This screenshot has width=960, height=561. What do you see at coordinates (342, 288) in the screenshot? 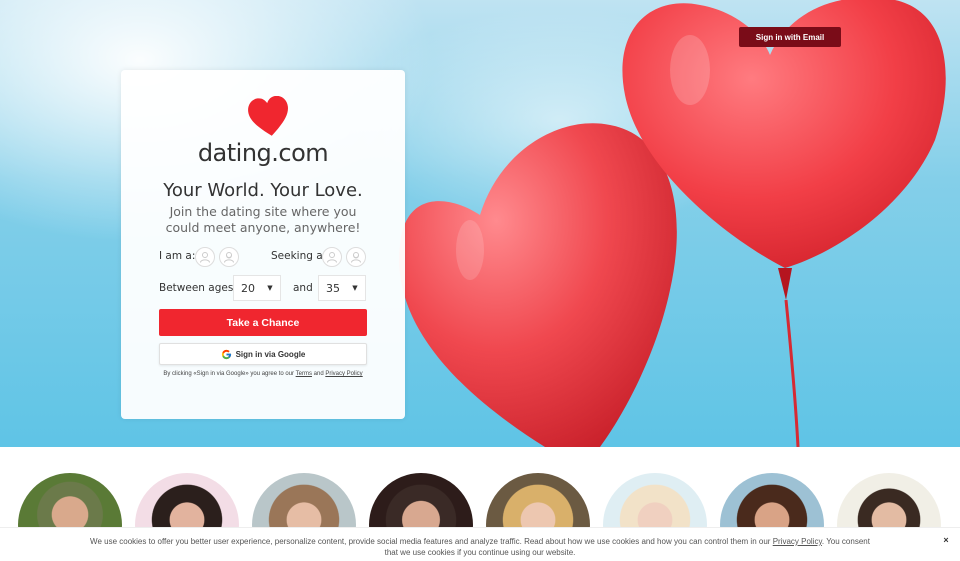
I see `age-max-select: 35 ▼` at bounding box center [342, 288].